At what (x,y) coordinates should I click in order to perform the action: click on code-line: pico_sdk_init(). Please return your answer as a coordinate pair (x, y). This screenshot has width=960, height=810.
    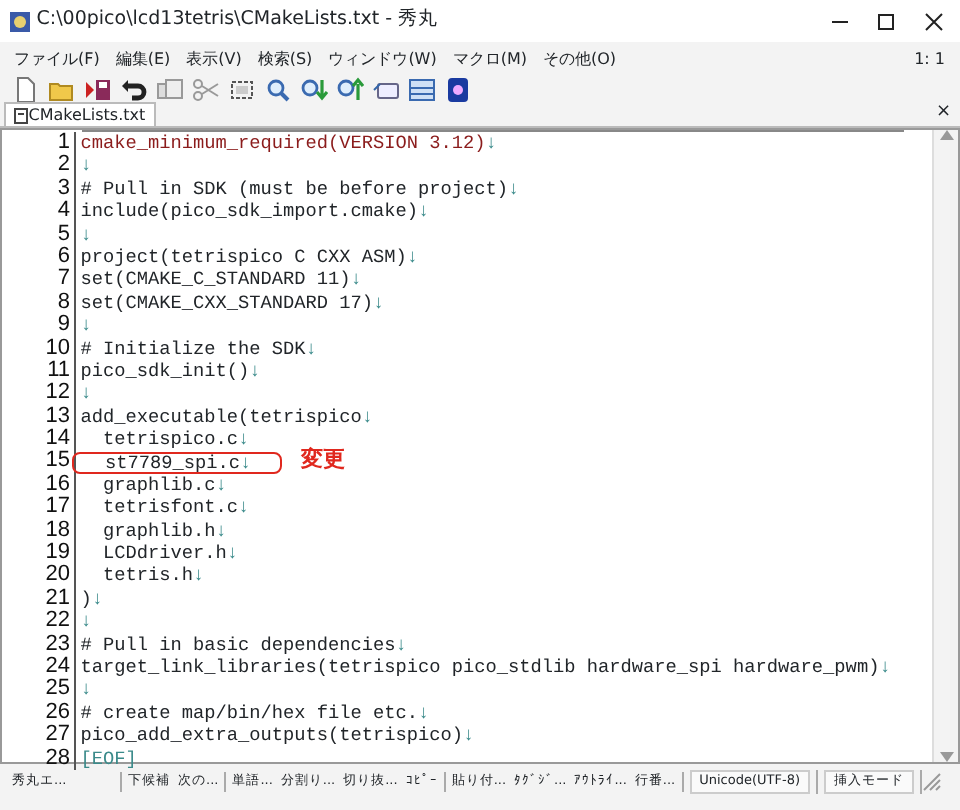
    Looking at the image, I should click on (165, 371).